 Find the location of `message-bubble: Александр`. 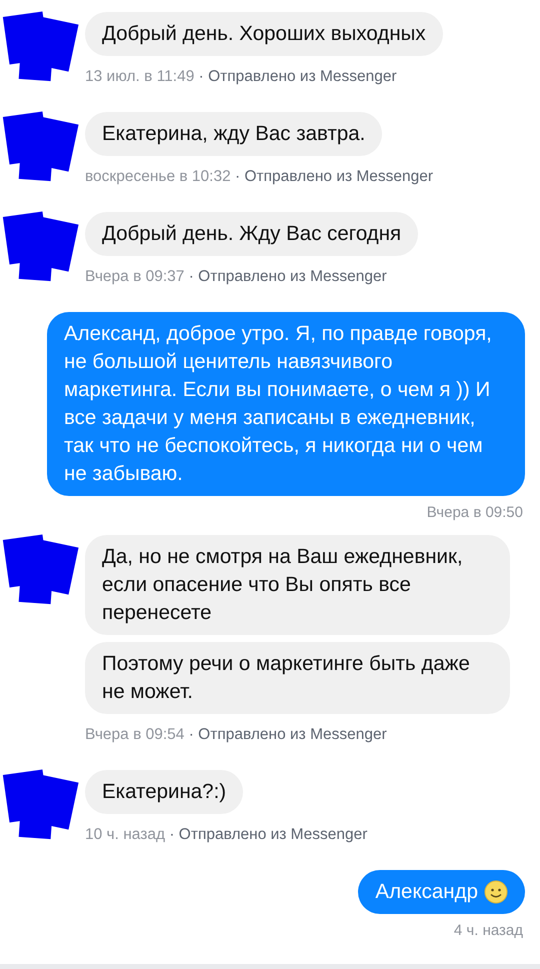

message-bubble: Александр is located at coordinates (441, 892).